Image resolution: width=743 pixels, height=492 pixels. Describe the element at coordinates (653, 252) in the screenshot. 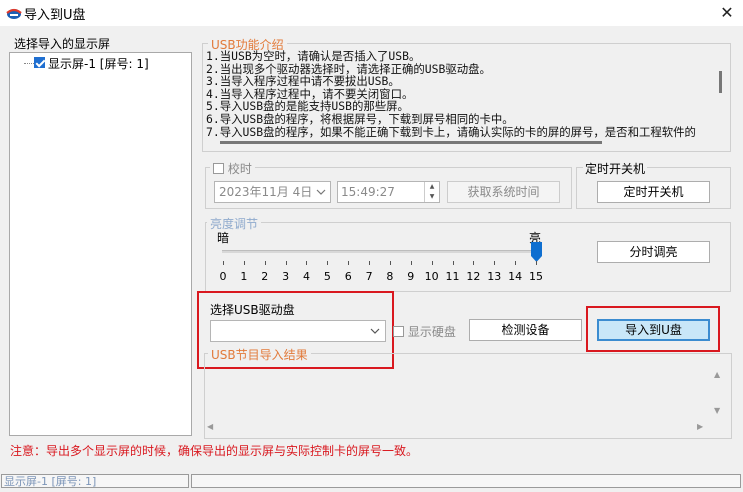

I see `timed-brightness-button: 分时调亮` at that location.